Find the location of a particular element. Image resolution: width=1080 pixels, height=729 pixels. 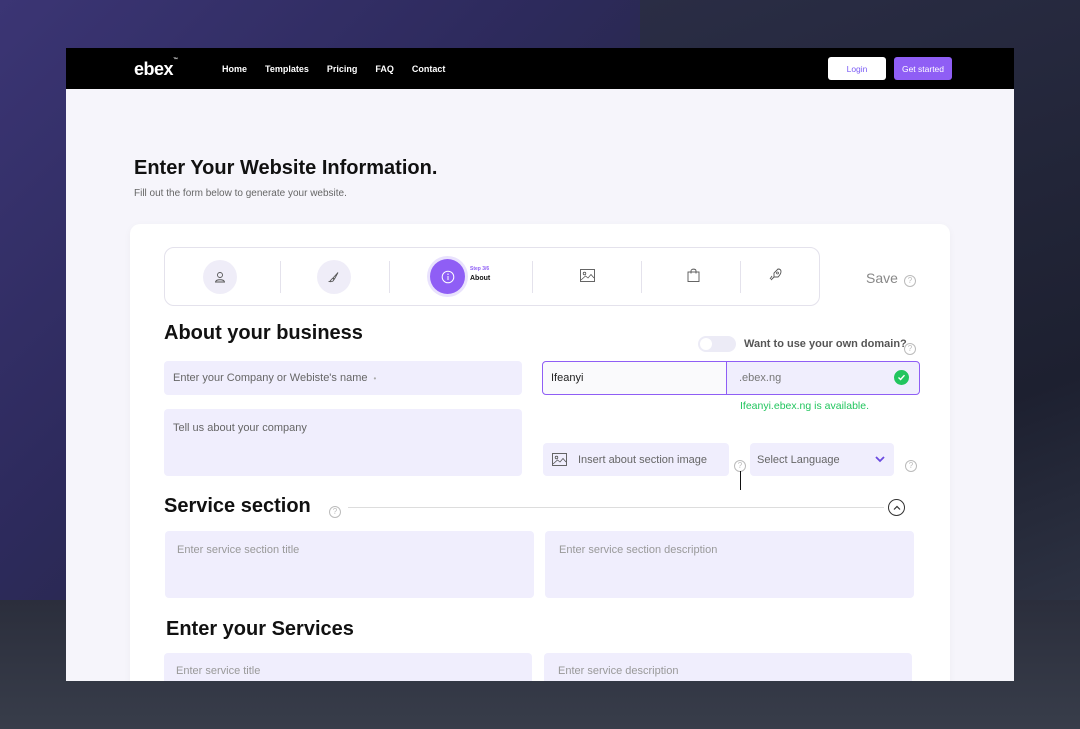

step-shop is located at coordinates (693, 275).